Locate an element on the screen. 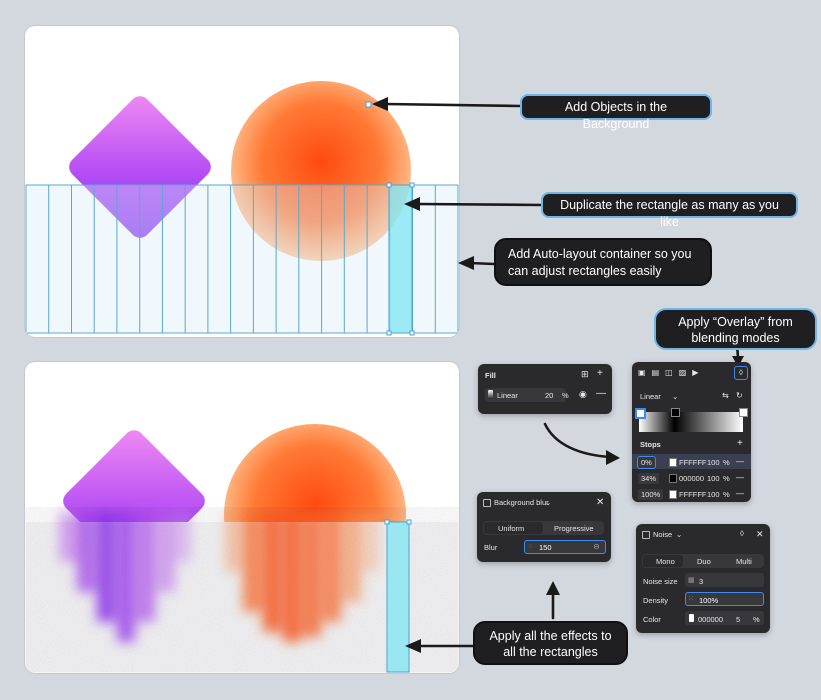 Image resolution: width=821 pixels, height=700 pixels. fill-opacity-unit: % is located at coordinates (565, 395).